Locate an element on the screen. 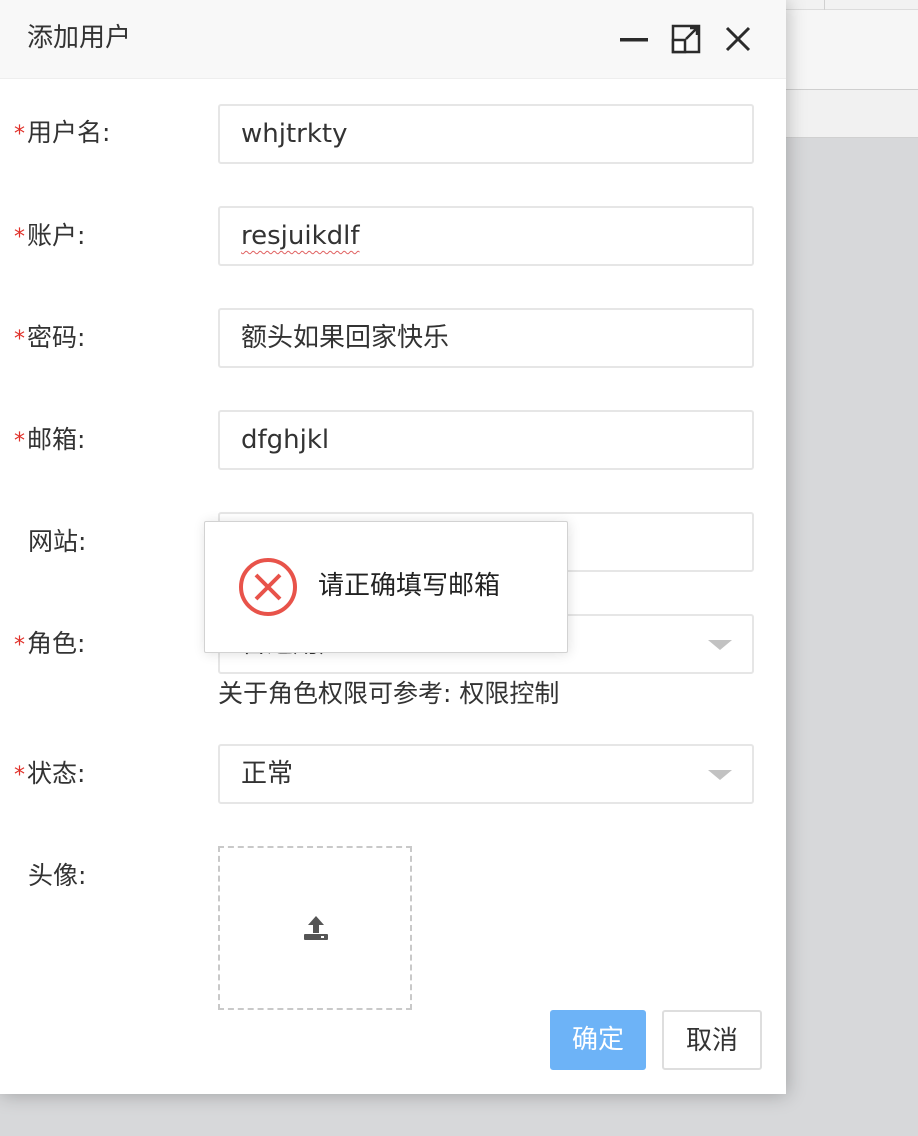 This screenshot has height=1136, width=918. minimize-button is located at coordinates (634, 39).